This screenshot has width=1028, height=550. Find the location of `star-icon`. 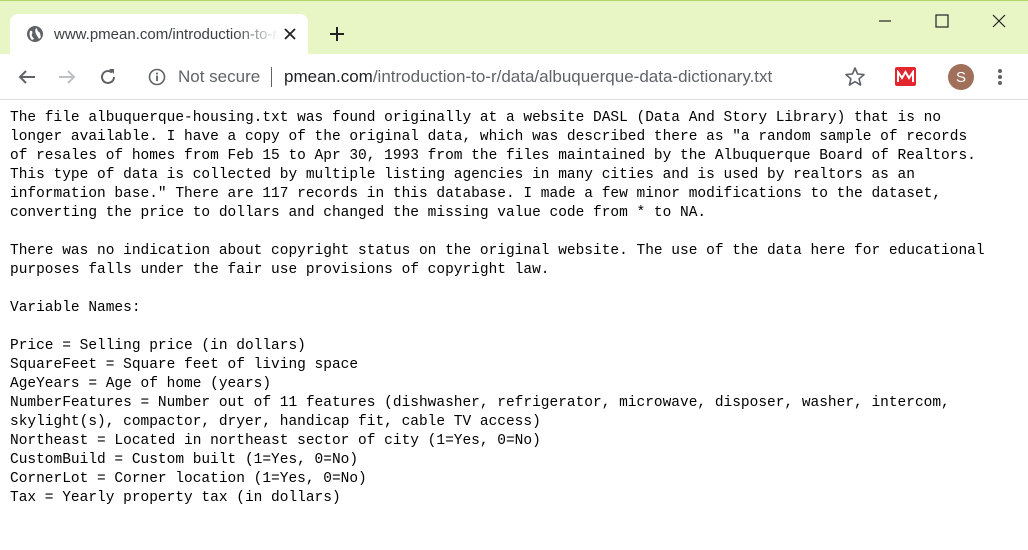

star-icon is located at coordinates (855, 77).